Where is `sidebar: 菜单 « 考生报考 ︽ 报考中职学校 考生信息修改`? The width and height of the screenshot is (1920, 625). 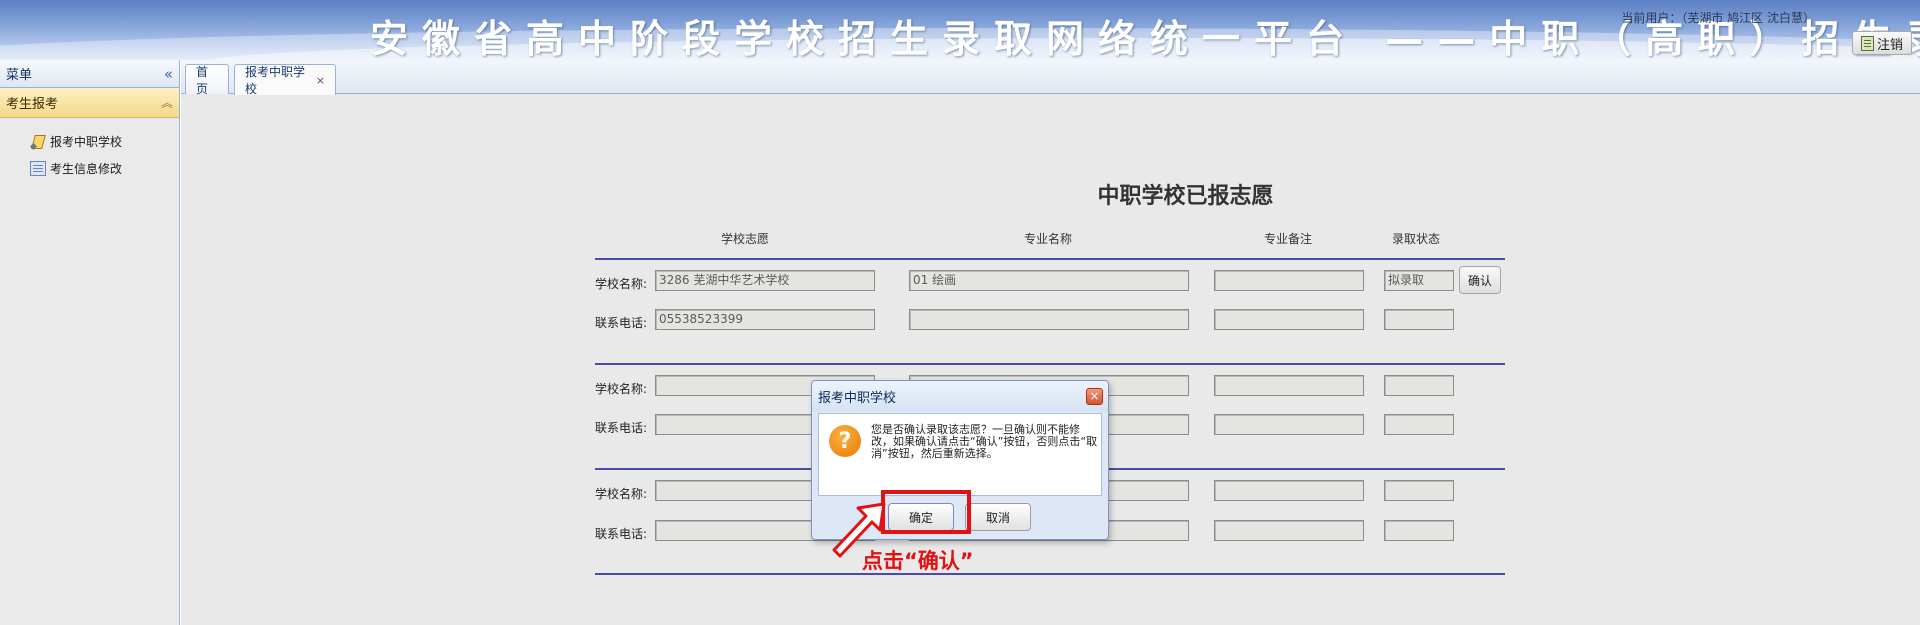
sidebar: 菜单 « 考生报考 ︽ 报考中职学校 考生信息修改 is located at coordinates (90, 342).